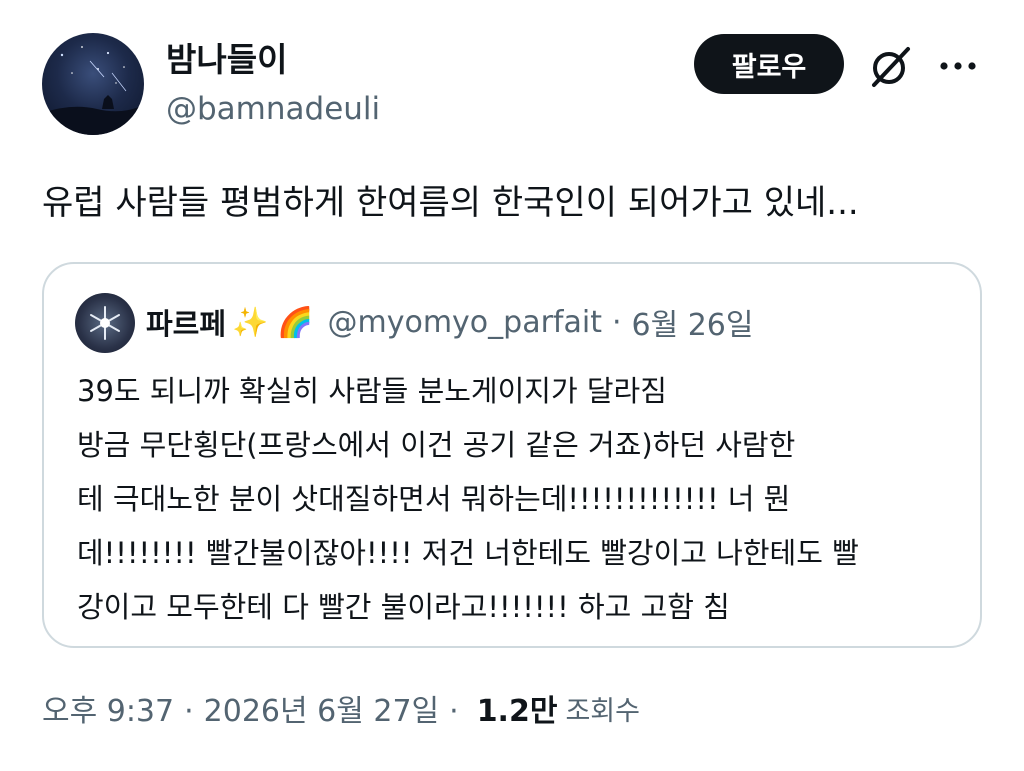 The width and height of the screenshot is (1024, 771). I want to click on quoted-tweet-header: 파르페 ✨ 🌈 @myomyo_parfait · 6월 26일, so click(450, 322).